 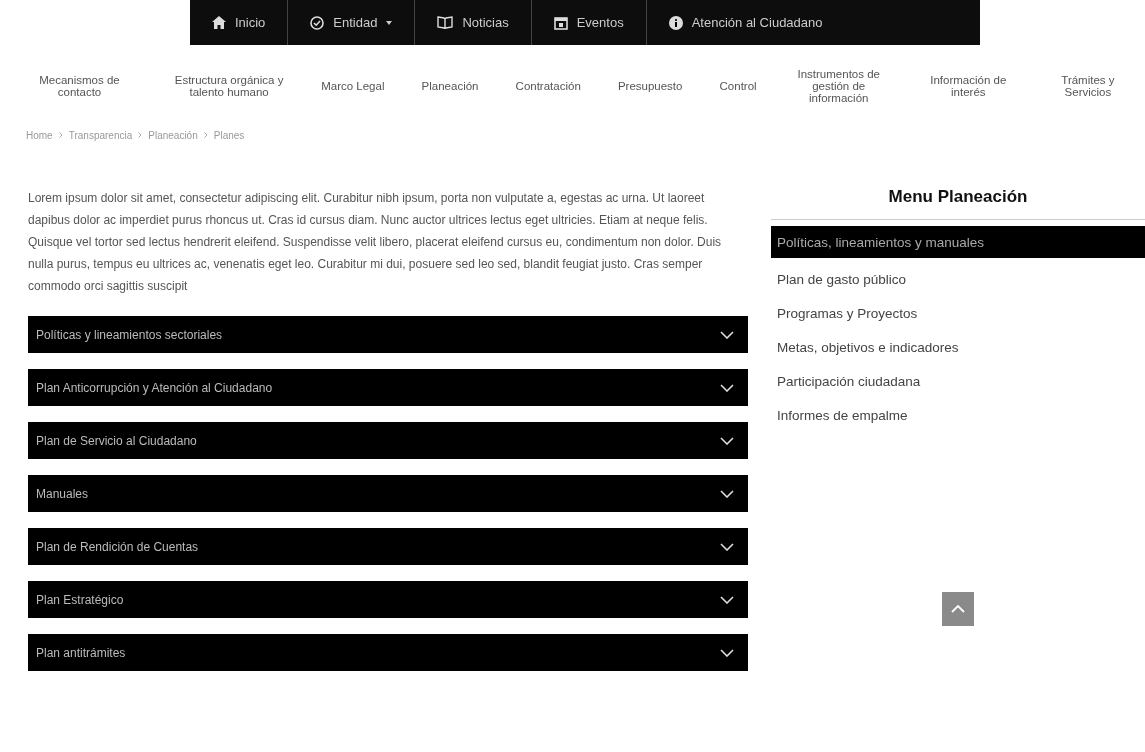 I want to click on sidebar-item: Programas y Proyectos, so click(x=958, y=313).